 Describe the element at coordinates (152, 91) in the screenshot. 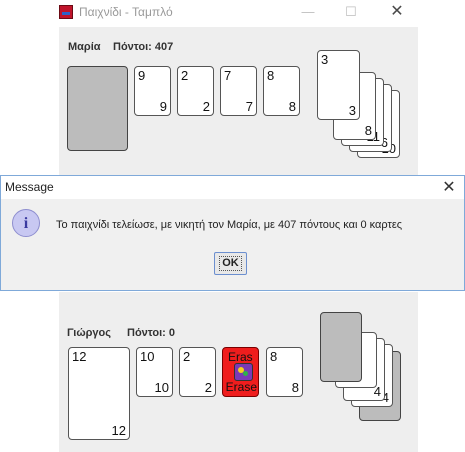

I see `top-hand-card: 9 9` at that location.